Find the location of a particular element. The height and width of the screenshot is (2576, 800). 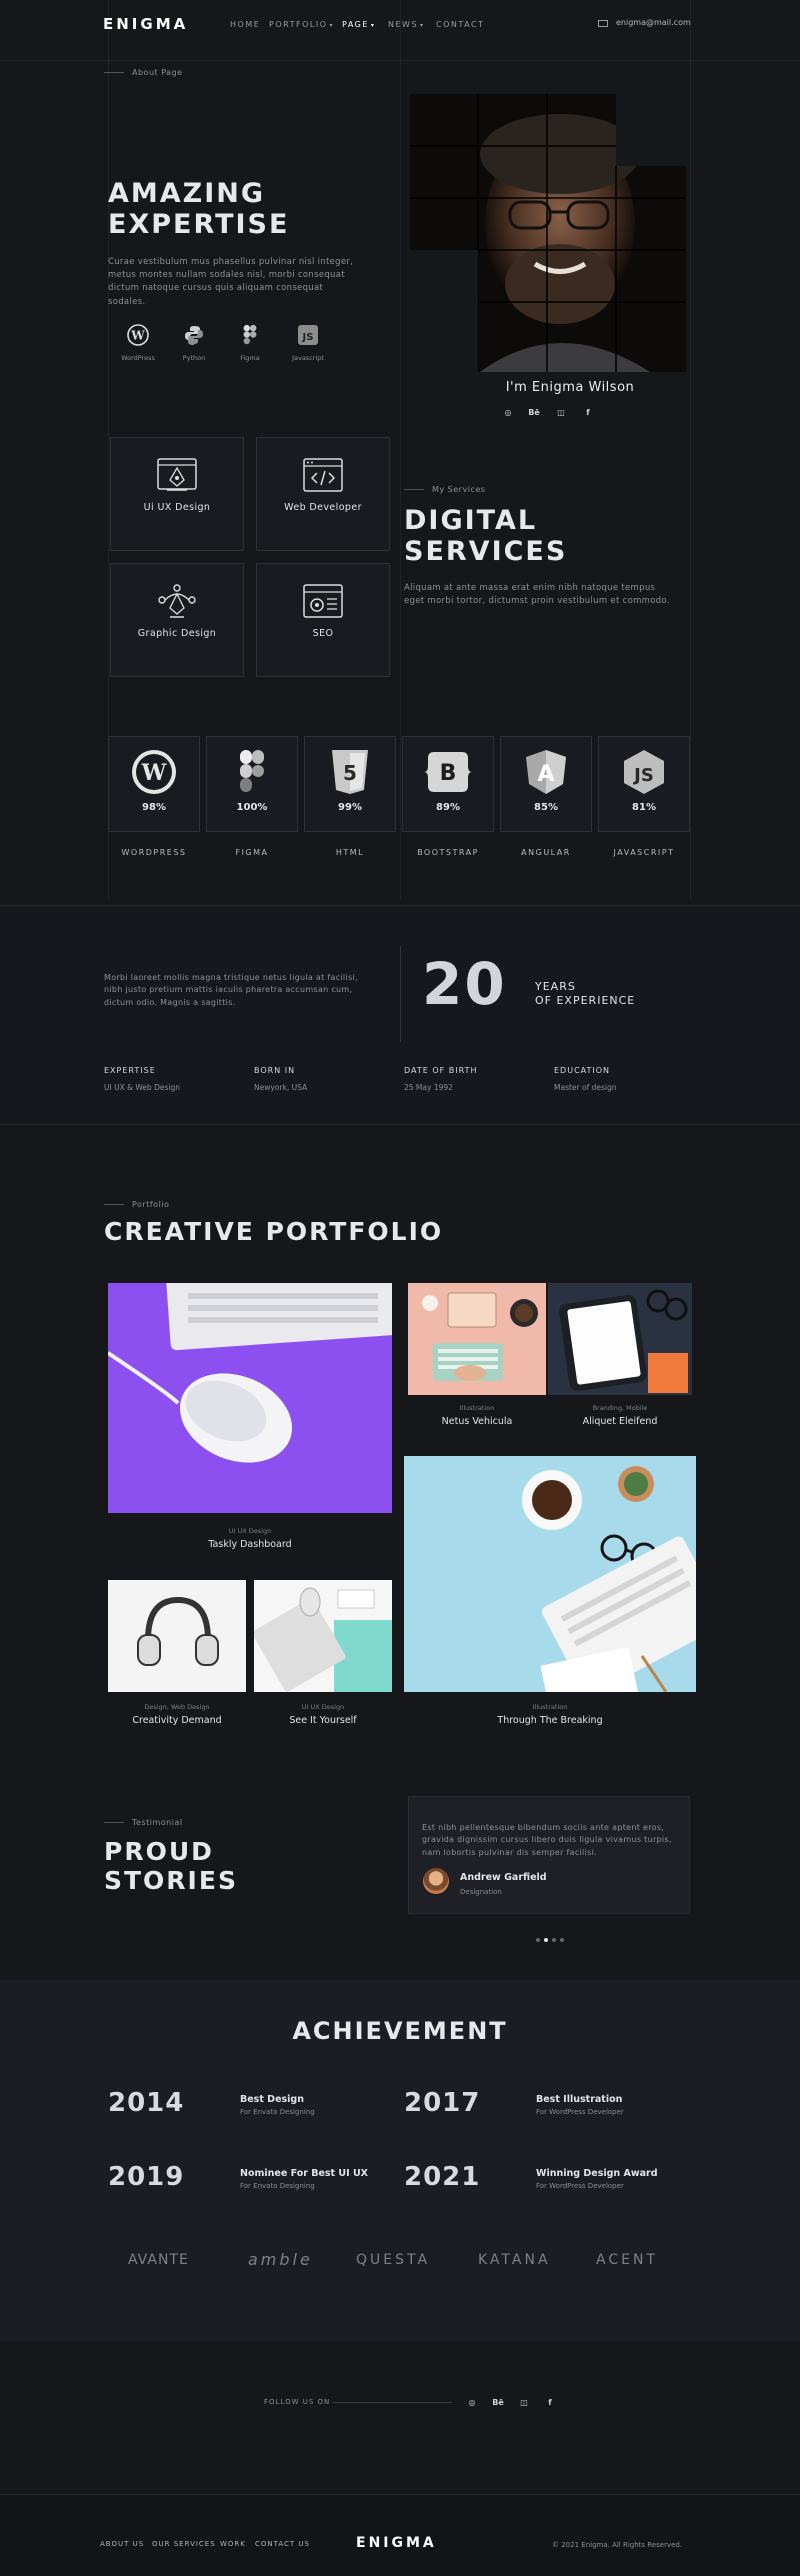

service-card-graphic-design: Graphic Design is located at coordinates (177, 620).